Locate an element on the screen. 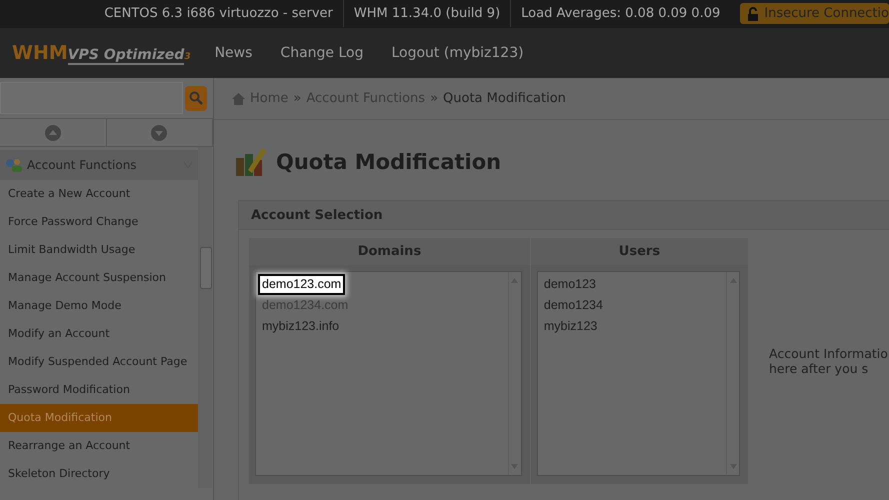 The width and height of the screenshot is (889, 500). home-icon is located at coordinates (238, 98).